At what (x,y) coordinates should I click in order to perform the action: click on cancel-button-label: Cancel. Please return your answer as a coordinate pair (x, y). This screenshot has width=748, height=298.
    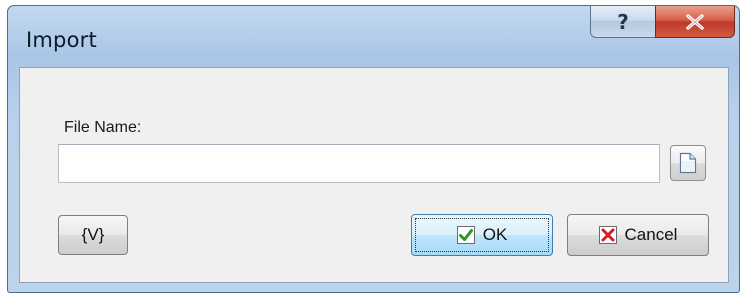
    Looking at the image, I should click on (651, 234).